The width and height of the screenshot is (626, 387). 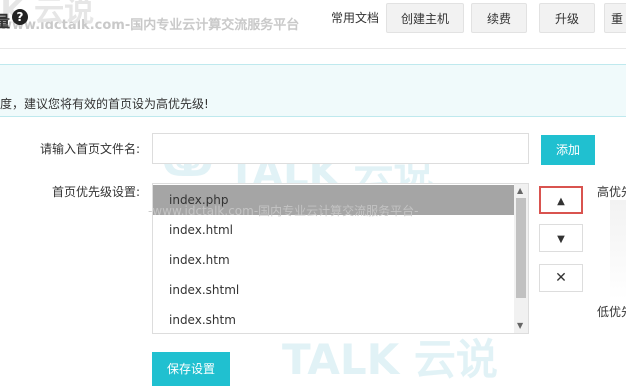 What do you see at coordinates (5, 21) in the screenshot?
I see `page-title: 量` at bounding box center [5, 21].